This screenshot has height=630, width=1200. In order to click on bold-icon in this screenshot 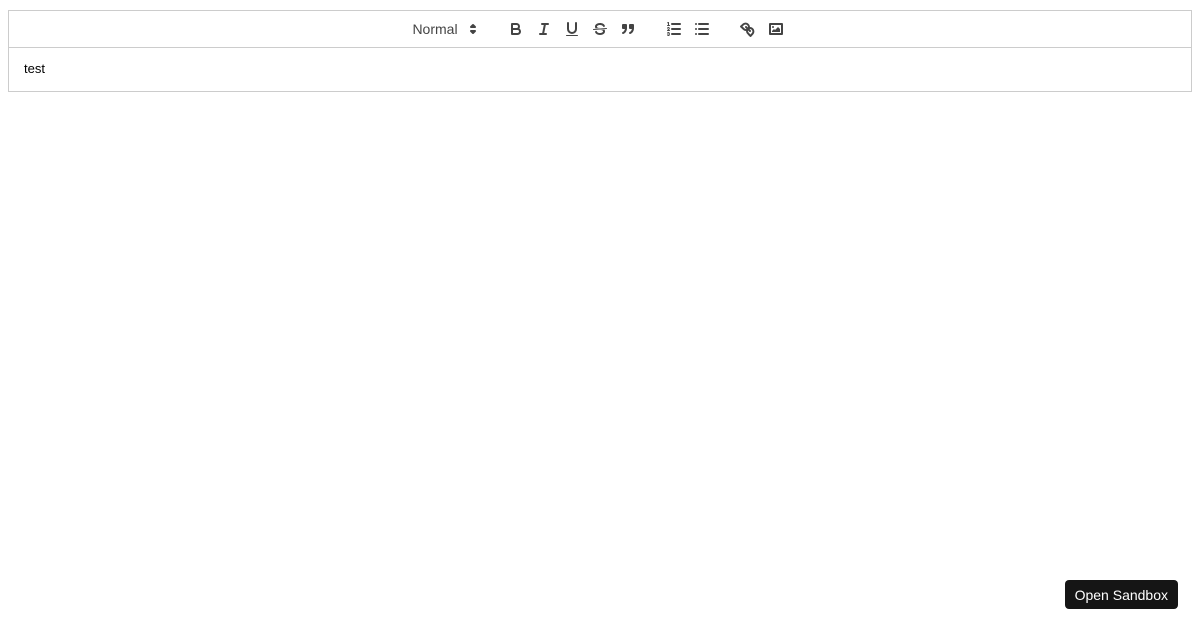, I will do `click(515, 29)`.